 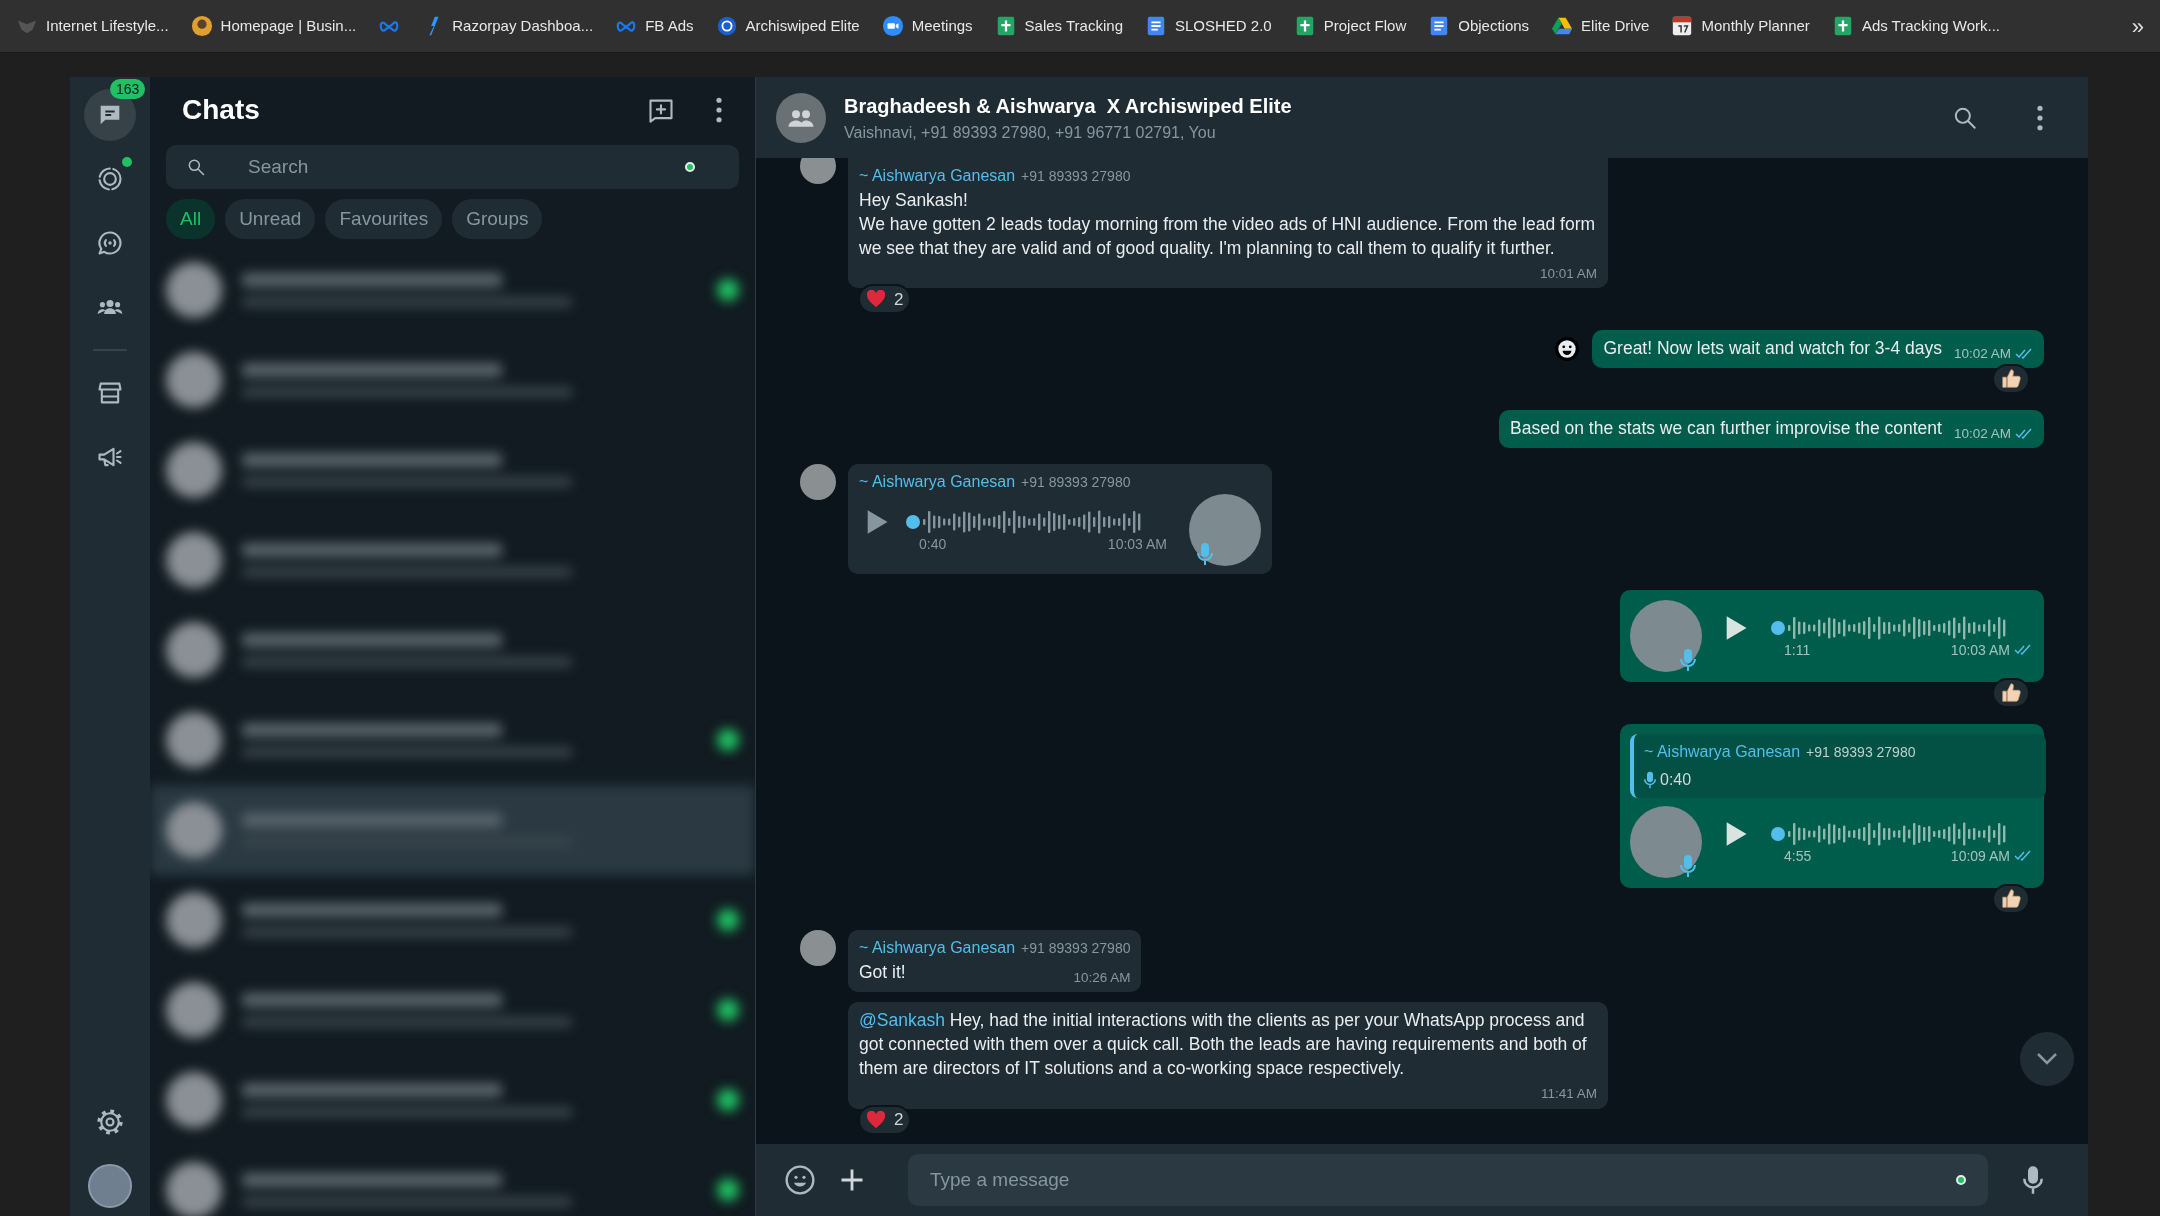 What do you see at coordinates (726, 26) in the screenshot?
I see `ring-icon` at bounding box center [726, 26].